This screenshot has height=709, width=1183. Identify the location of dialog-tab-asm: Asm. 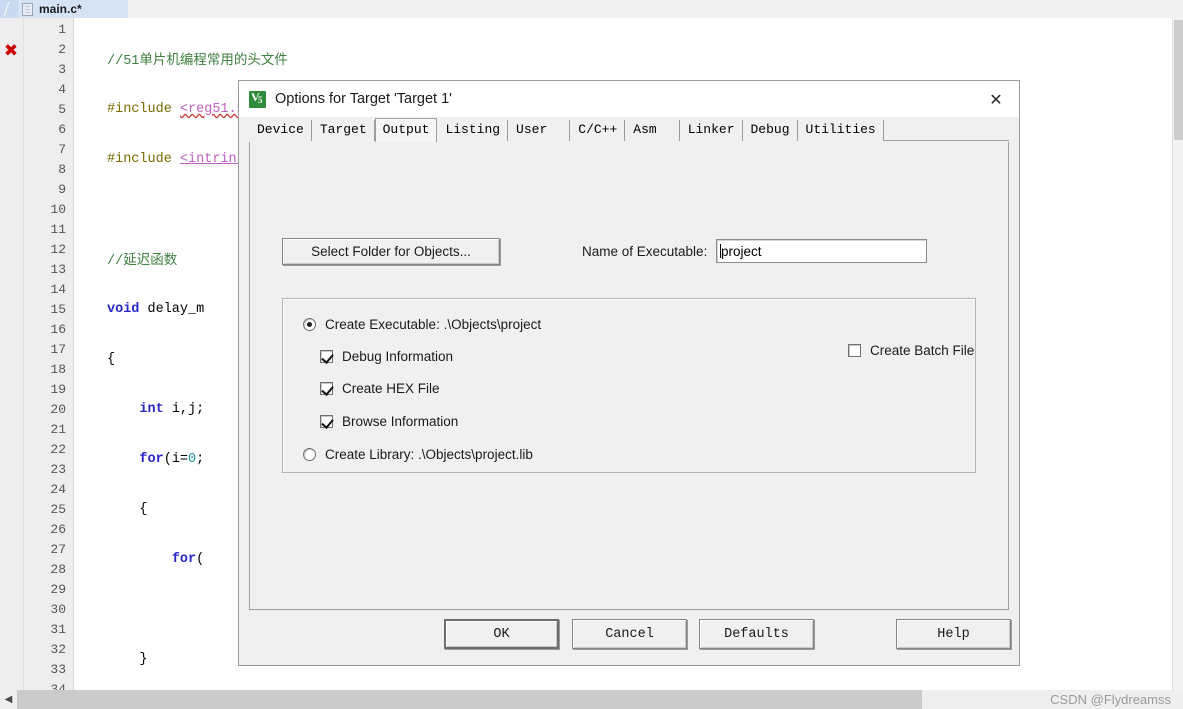
(652, 130).